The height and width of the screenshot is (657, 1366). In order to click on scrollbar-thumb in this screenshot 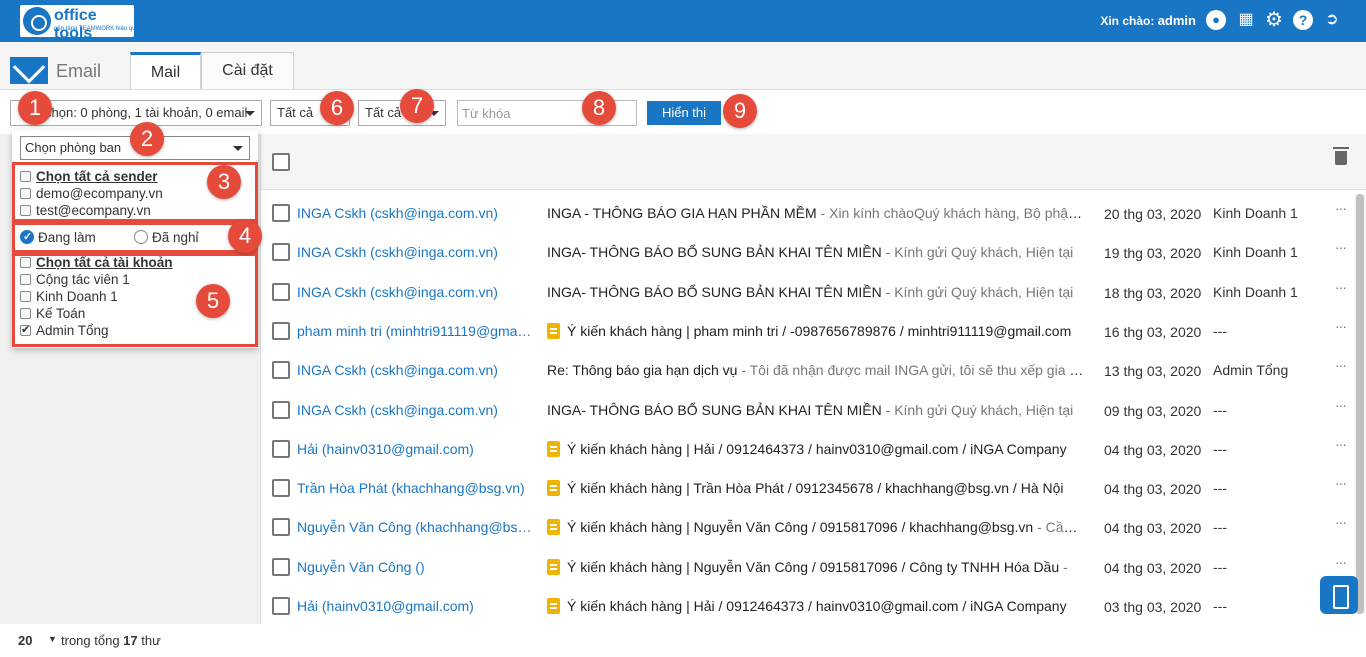, I will do `click(1360, 404)`.